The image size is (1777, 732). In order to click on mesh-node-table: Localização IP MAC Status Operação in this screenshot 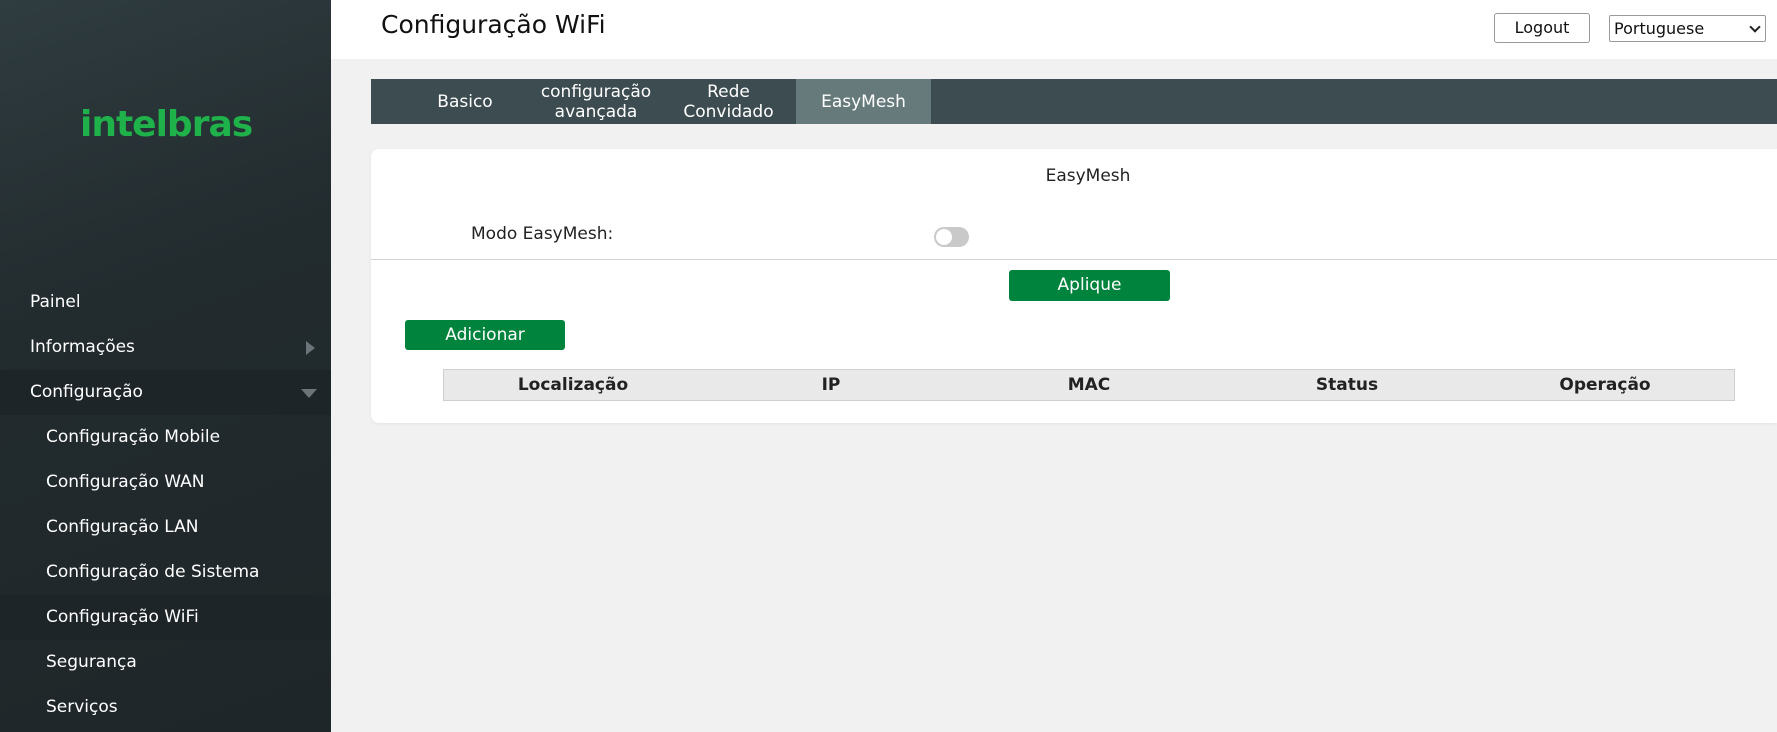, I will do `click(1089, 385)`.